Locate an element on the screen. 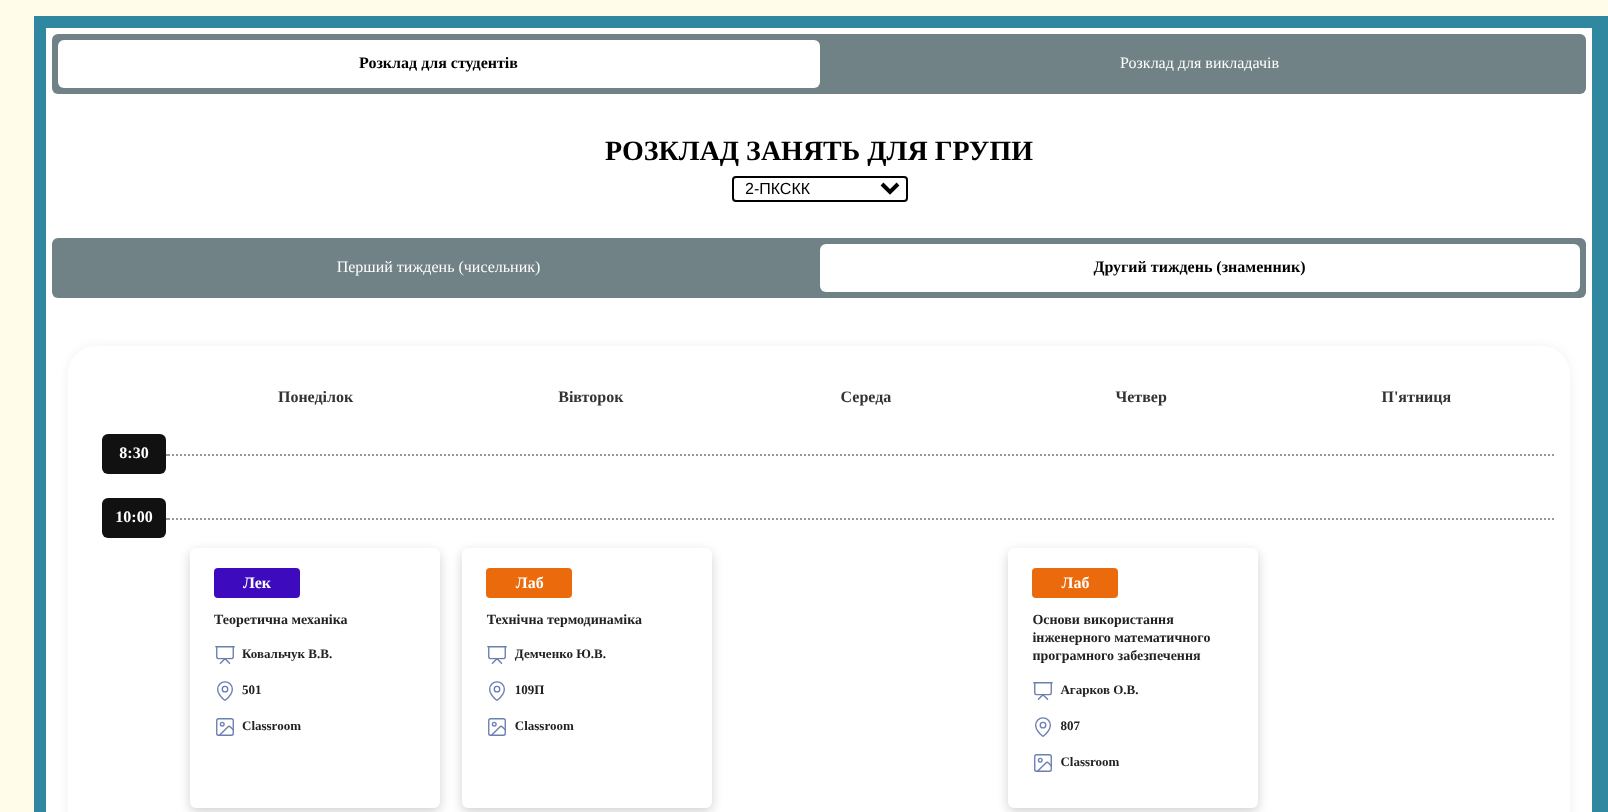 The width and height of the screenshot is (1608, 812). group-select: 2-ПКСКК is located at coordinates (819, 189).